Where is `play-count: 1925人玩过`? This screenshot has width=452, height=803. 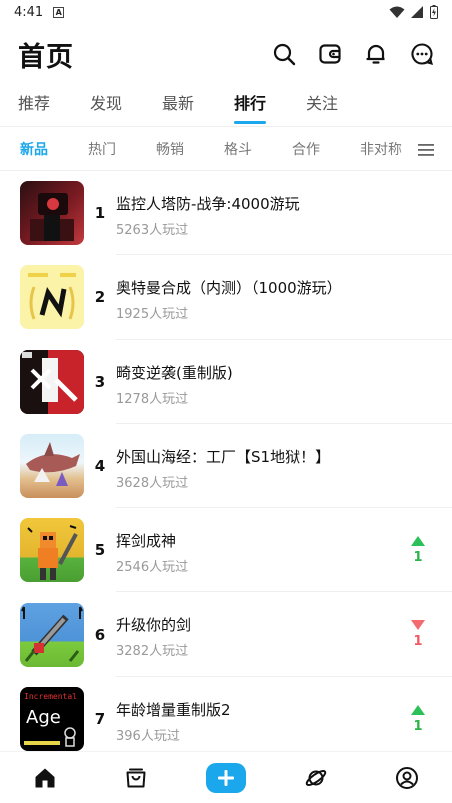 play-count: 1925人玩过 is located at coordinates (152, 315).